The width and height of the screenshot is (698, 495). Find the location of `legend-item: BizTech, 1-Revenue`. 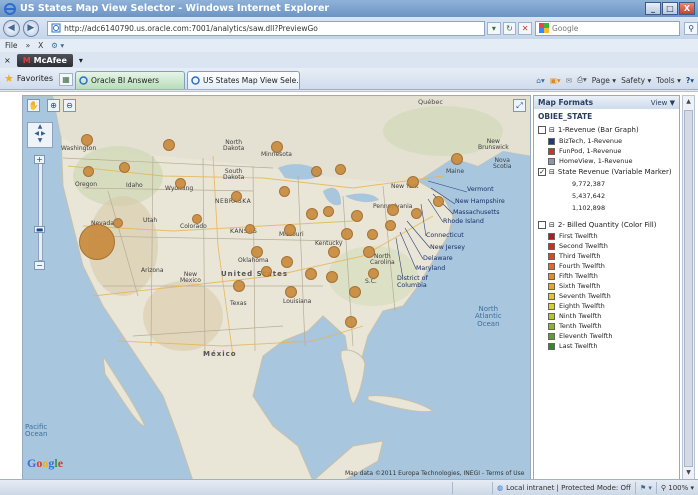

legend-item: BizTech, 1-Revenue is located at coordinates (606, 141).